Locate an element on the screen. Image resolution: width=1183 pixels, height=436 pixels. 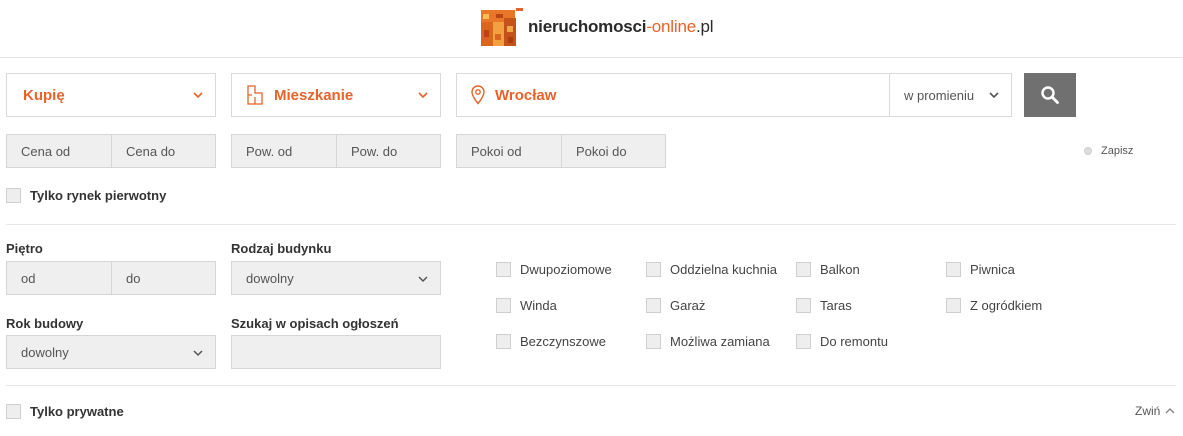
property-type-select: Mieszkanie is located at coordinates (336, 95).